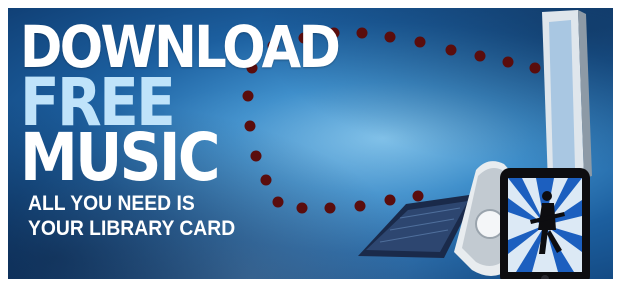 This screenshot has height=287, width=621. Describe the element at coordinates (111, 203) in the screenshot. I see `subheadline-line-1: ALL YOU NEED IS` at that location.